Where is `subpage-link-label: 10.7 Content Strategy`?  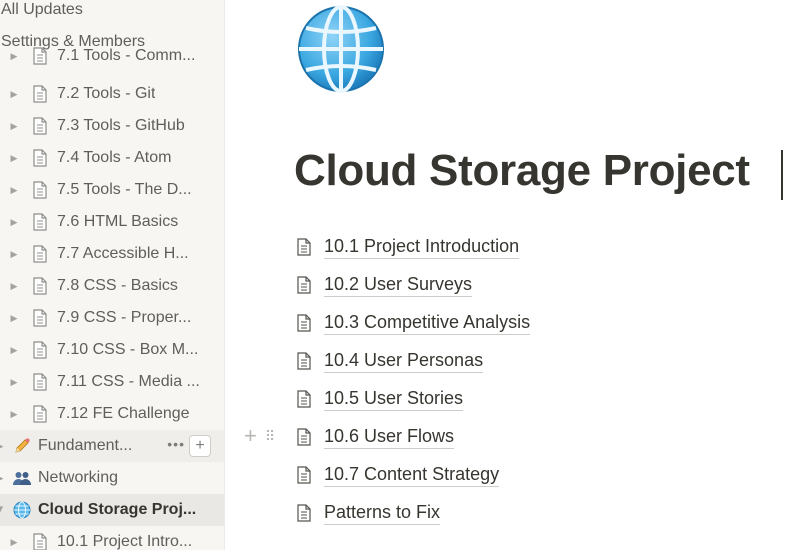 subpage-link-label: 10.7 Content Strategy is located at coordinates (412, 475).